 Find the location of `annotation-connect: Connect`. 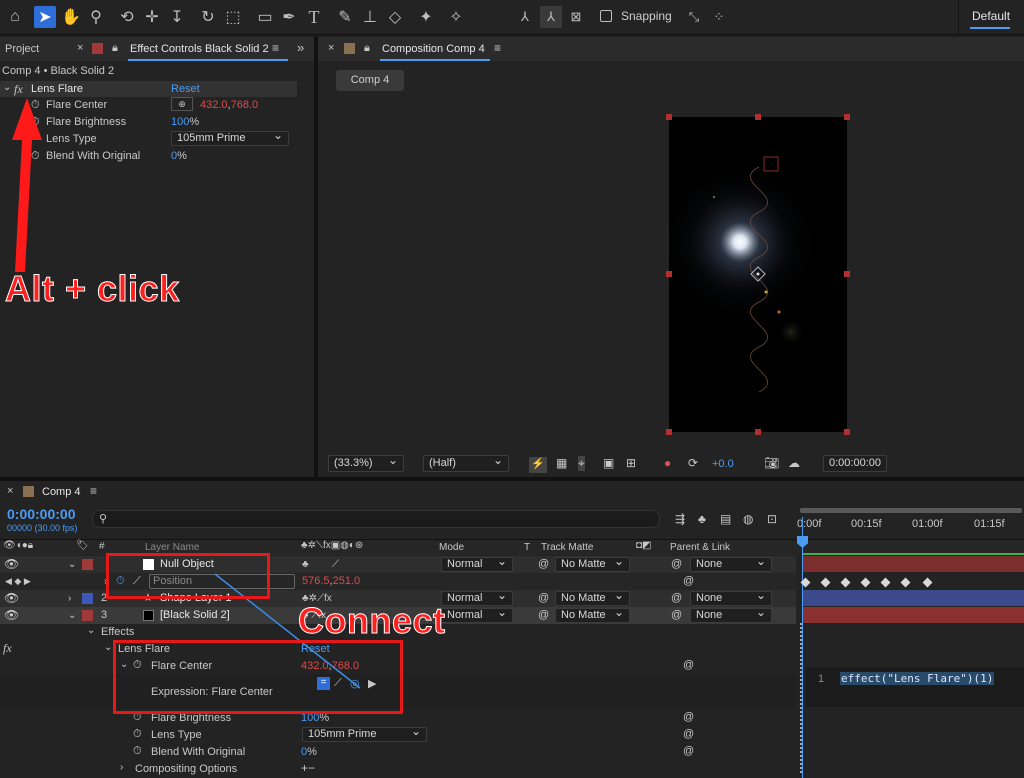

annotation-connect: Connect is located at coordinates (372, 621).